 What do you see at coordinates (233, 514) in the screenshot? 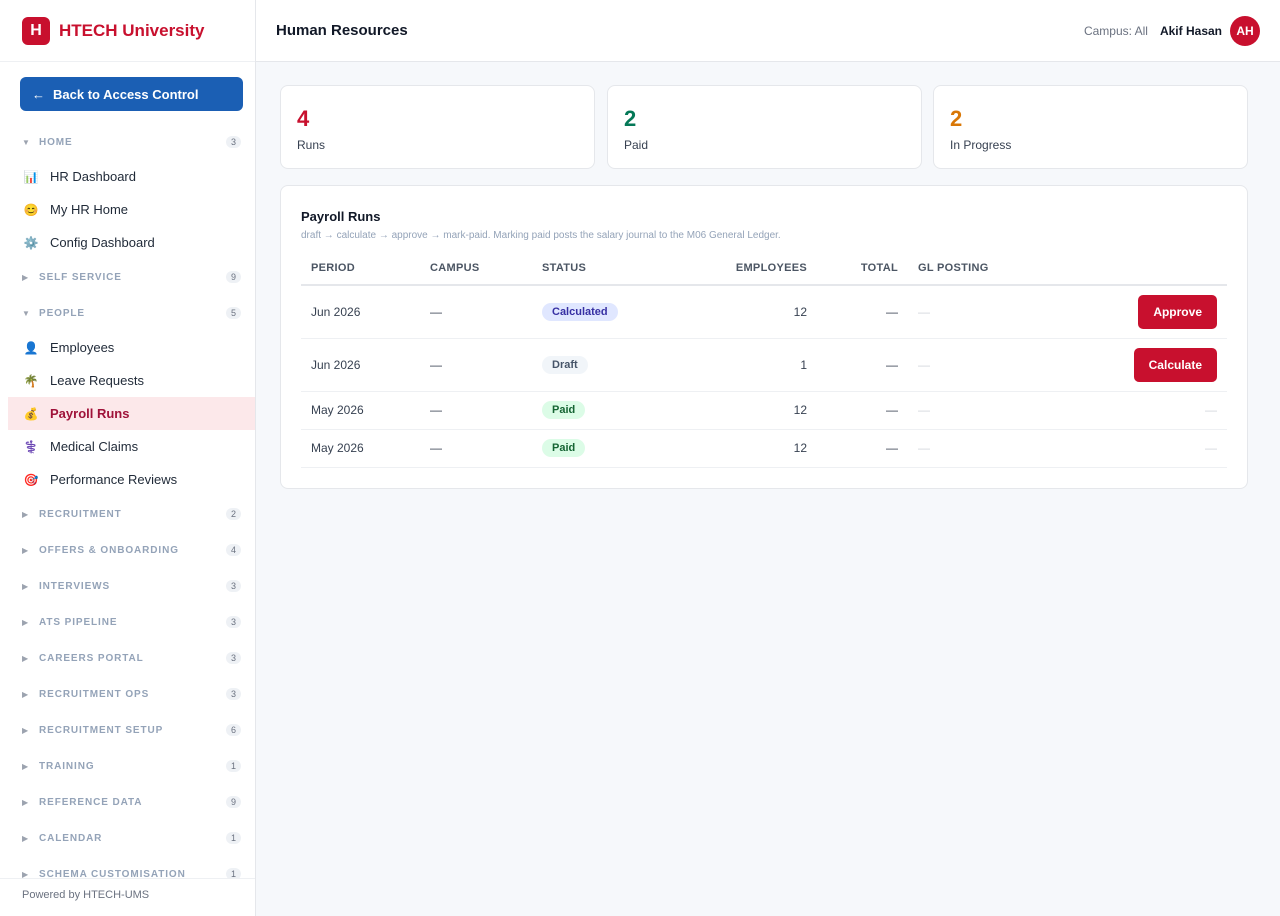
I see `section-count: 2` at bounding box center [233, 514].